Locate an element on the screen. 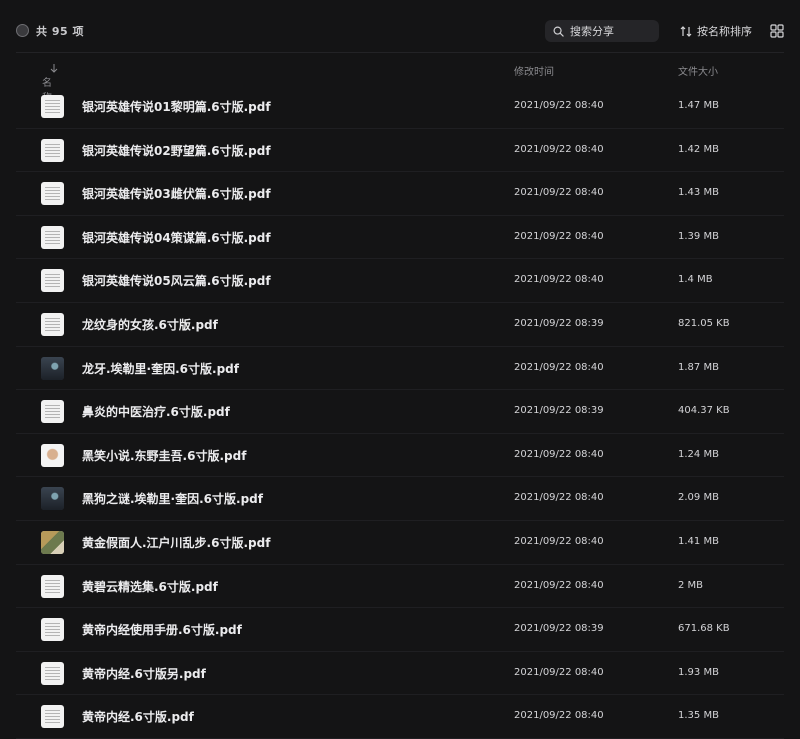 This screenshot has height=739, width=800. arrow-down-icon is located at coordinates (54, 68).